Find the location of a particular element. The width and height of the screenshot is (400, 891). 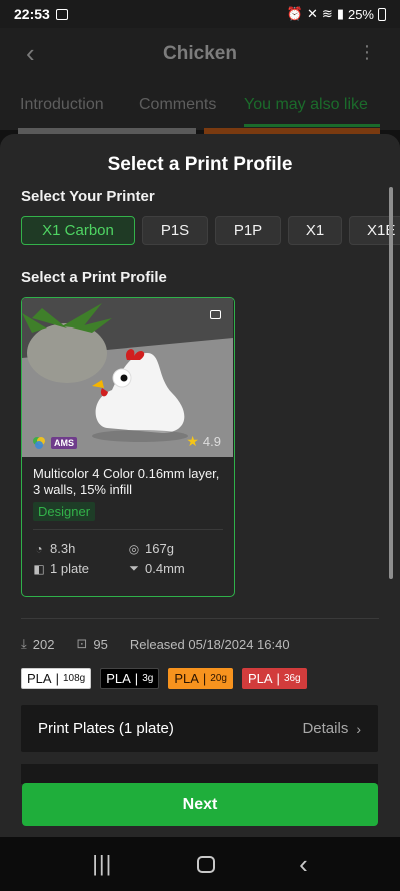

filament-amount: 3g is located at coordinates (148, 678).